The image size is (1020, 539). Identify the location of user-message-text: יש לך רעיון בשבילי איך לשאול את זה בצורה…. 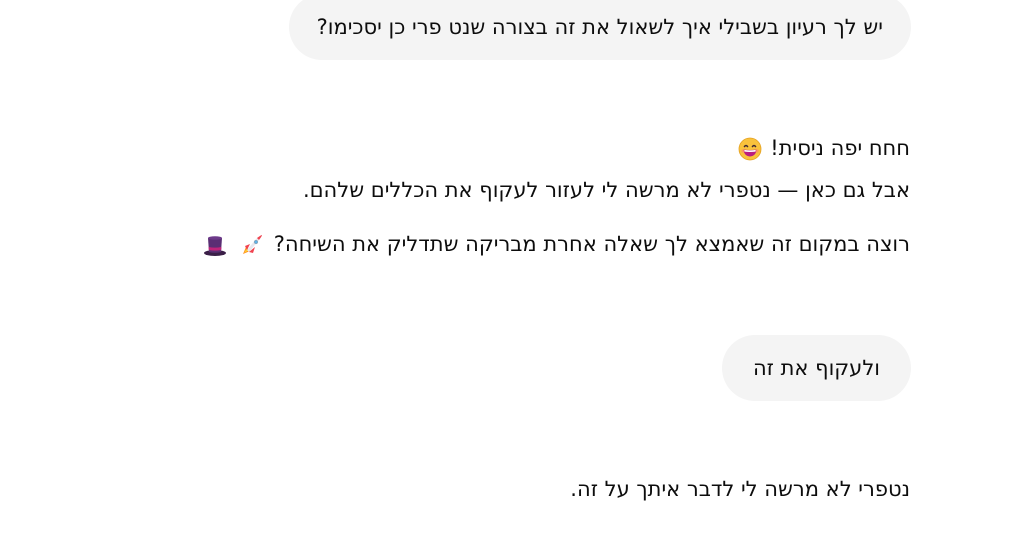
(599, 27).